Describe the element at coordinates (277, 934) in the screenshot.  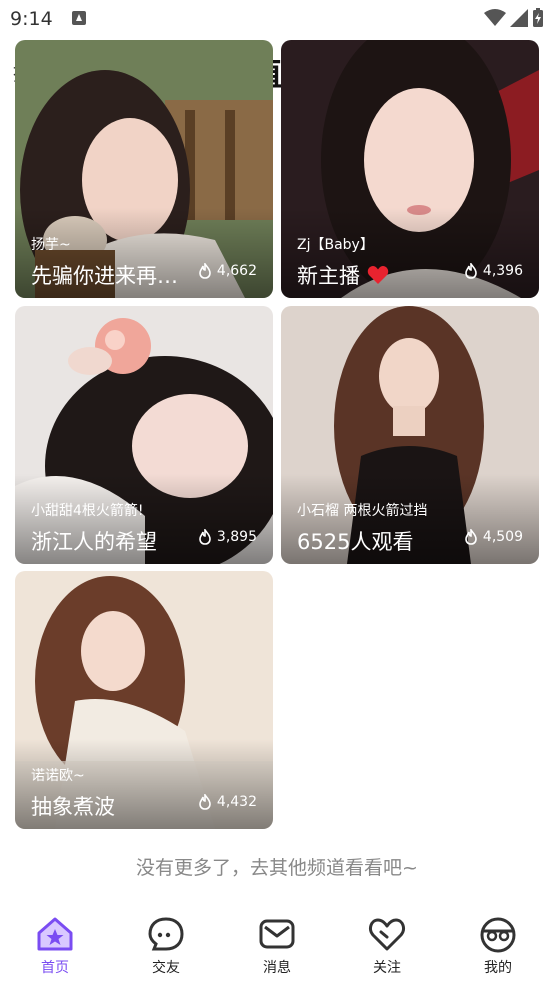
I see `mail-icon` at that location.